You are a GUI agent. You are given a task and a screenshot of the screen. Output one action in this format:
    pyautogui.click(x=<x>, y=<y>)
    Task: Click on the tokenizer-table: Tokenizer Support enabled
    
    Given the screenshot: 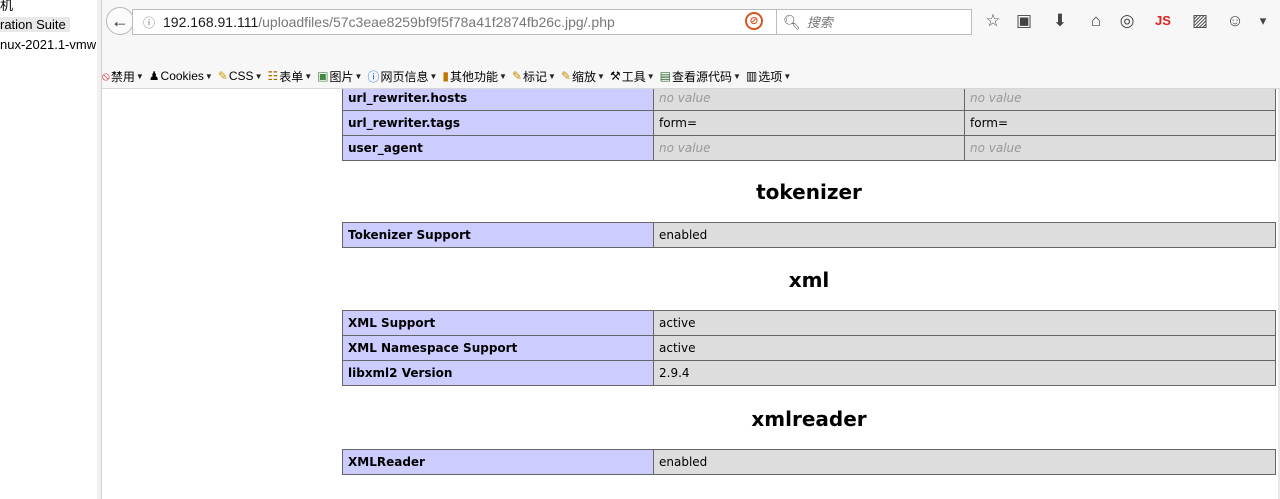 What is the action you would take?
    pyautogui.click(x=809, y=235)
    